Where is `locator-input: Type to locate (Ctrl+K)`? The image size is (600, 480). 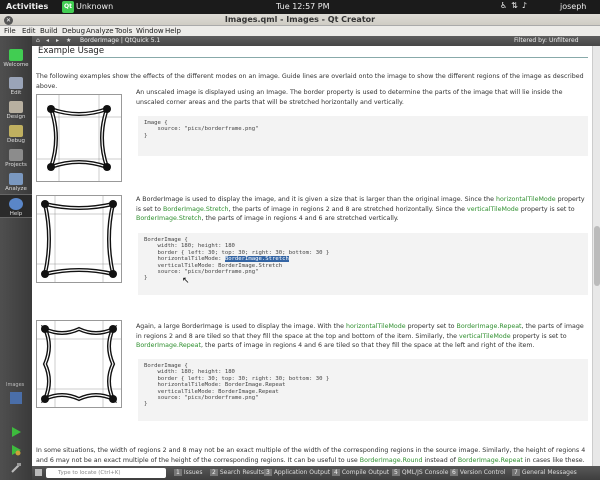 locator-input: Type to locate (Ctrl+K) is located at coordinates (106, 473).